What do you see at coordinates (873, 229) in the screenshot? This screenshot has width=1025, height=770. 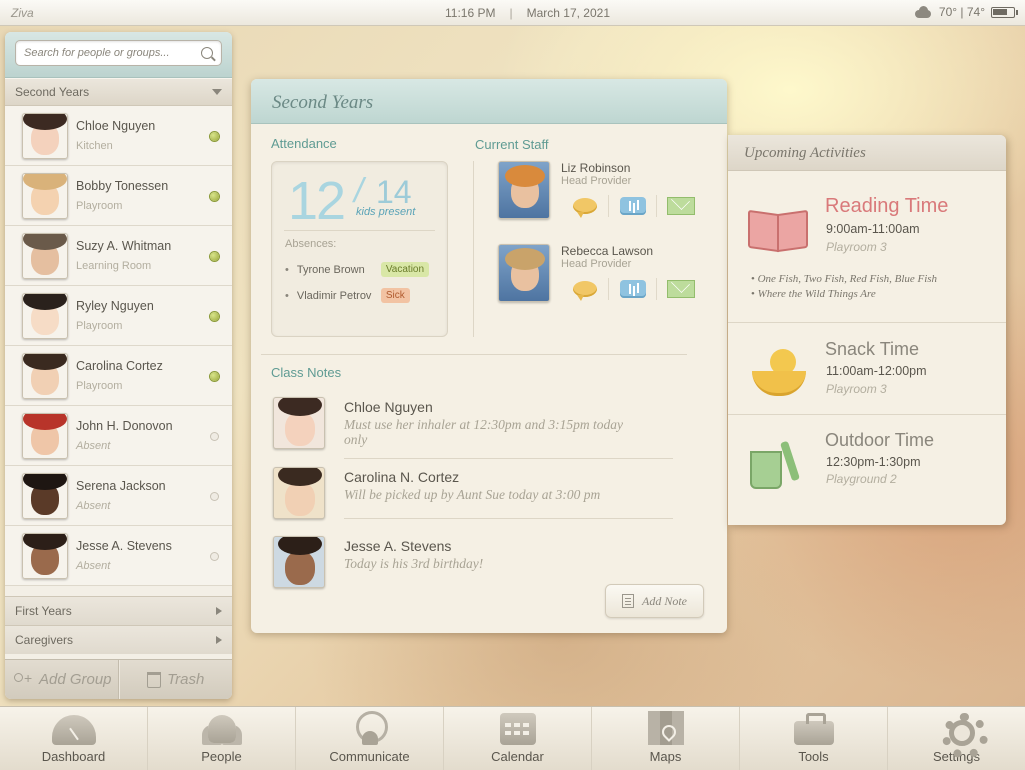 I see `activity-time: 9:00am-11:00am` at bounding box center [873, 229].